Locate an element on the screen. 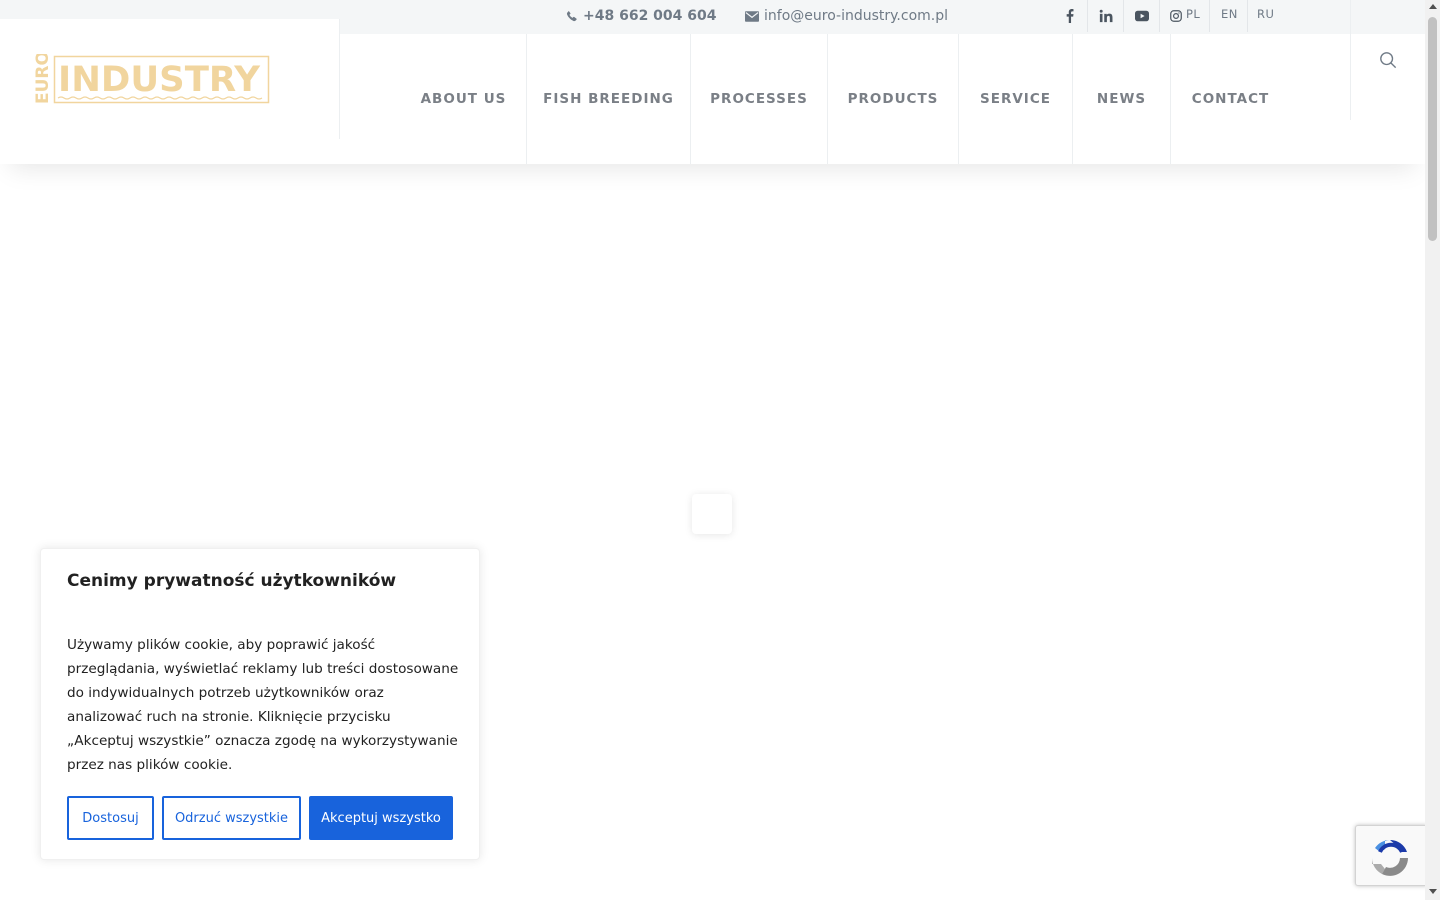 This screenshot has height=900, width=1440. youtube-icon is located at coordinates (1141, 16).